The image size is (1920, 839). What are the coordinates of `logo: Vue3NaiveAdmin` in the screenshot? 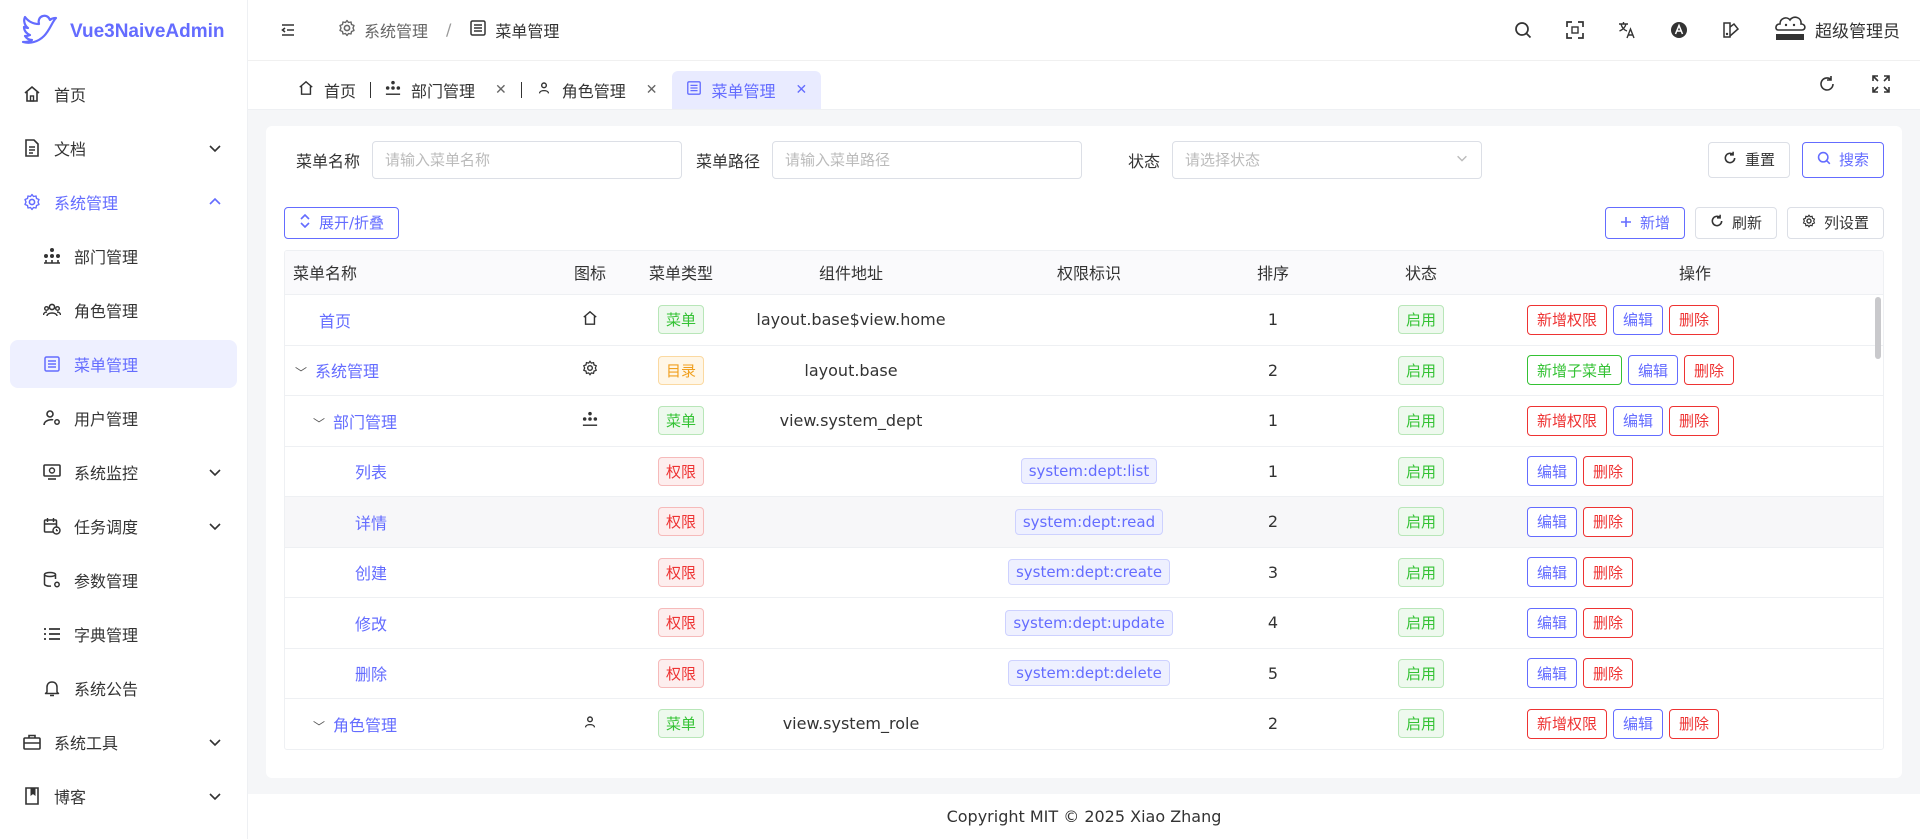 It's located at (123, 32).